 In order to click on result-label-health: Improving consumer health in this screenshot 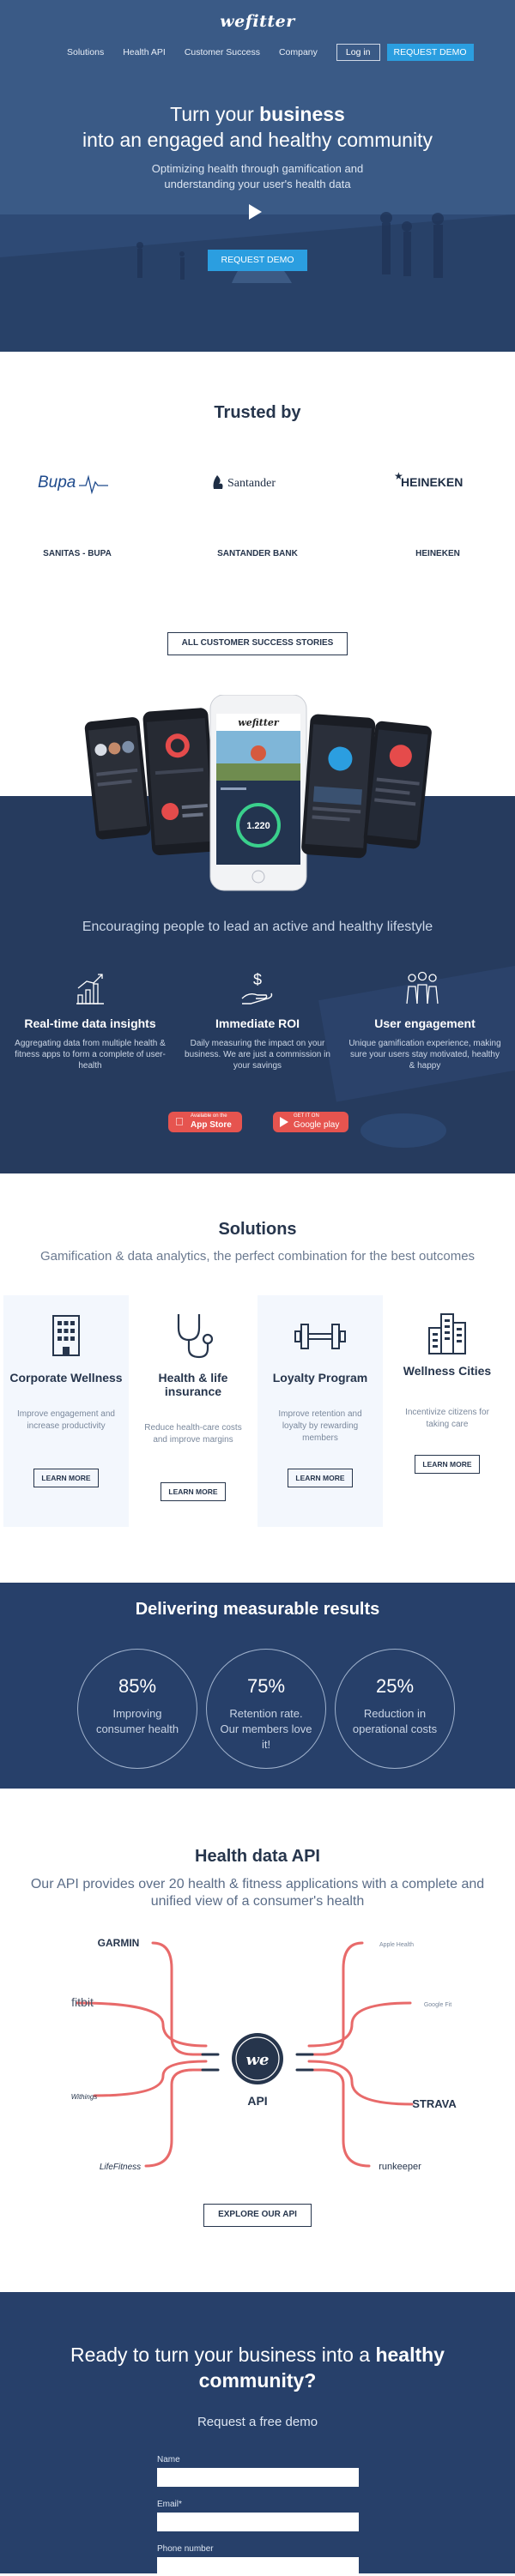, I will do `click(137, 1721)`.